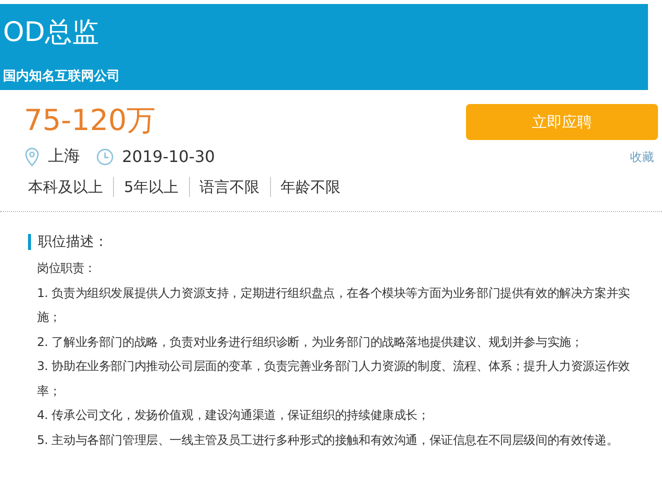 The image size is (662, 494). I want to click on company-name: 国内知名互联网公司, so click(62, 76).